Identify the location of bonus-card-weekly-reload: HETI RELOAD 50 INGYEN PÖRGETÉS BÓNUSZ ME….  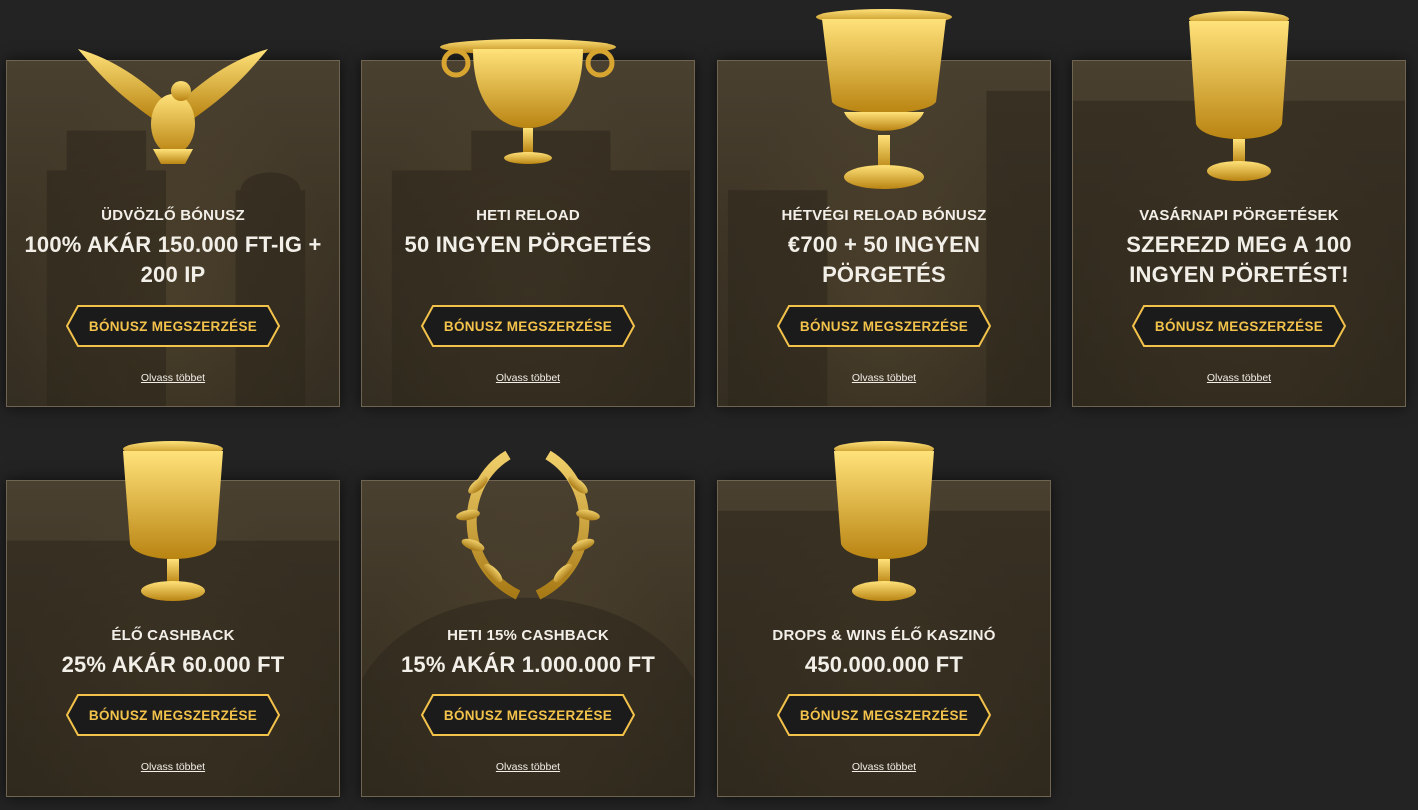
(528, 223).